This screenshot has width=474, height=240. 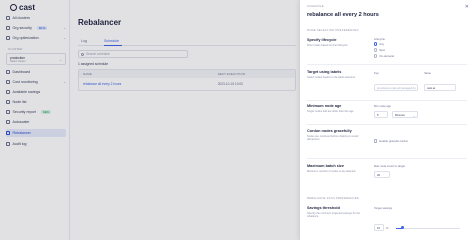 What do you see at coordinates (322, 40) in the screenshot?
I see `lifecycle-label: Specify lifecycle` at bounding box center [322, 40].